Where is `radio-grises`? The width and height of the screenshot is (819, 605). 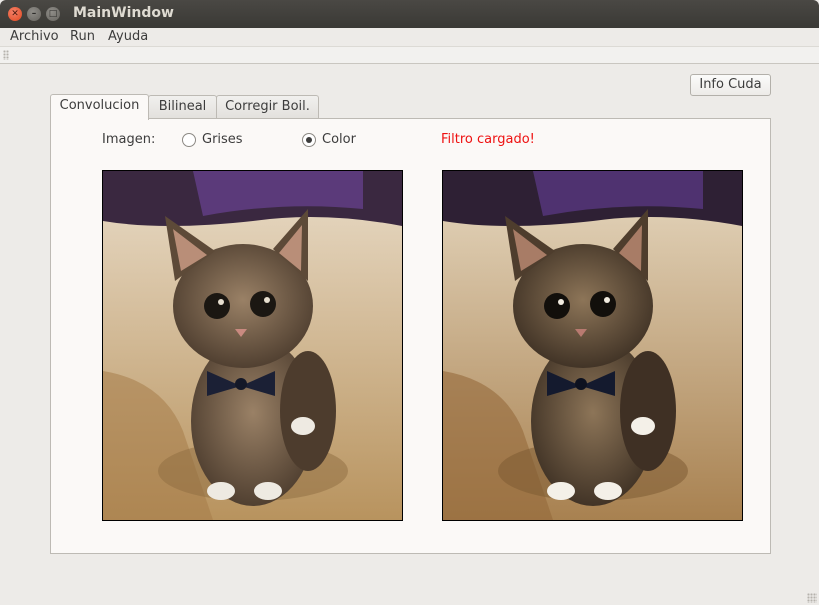 radio-grises is located at coordinates (189, 140).